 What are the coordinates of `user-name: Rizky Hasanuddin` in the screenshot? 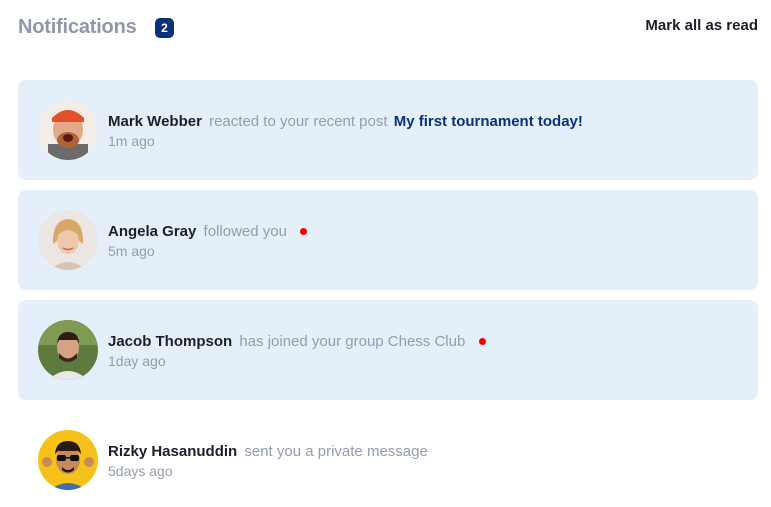 It's located at (172, 451).